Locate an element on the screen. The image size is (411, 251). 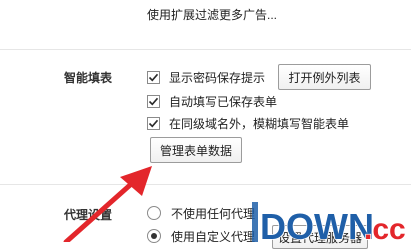
watermark-suffix: .cc is located at coordinates (385, 229).